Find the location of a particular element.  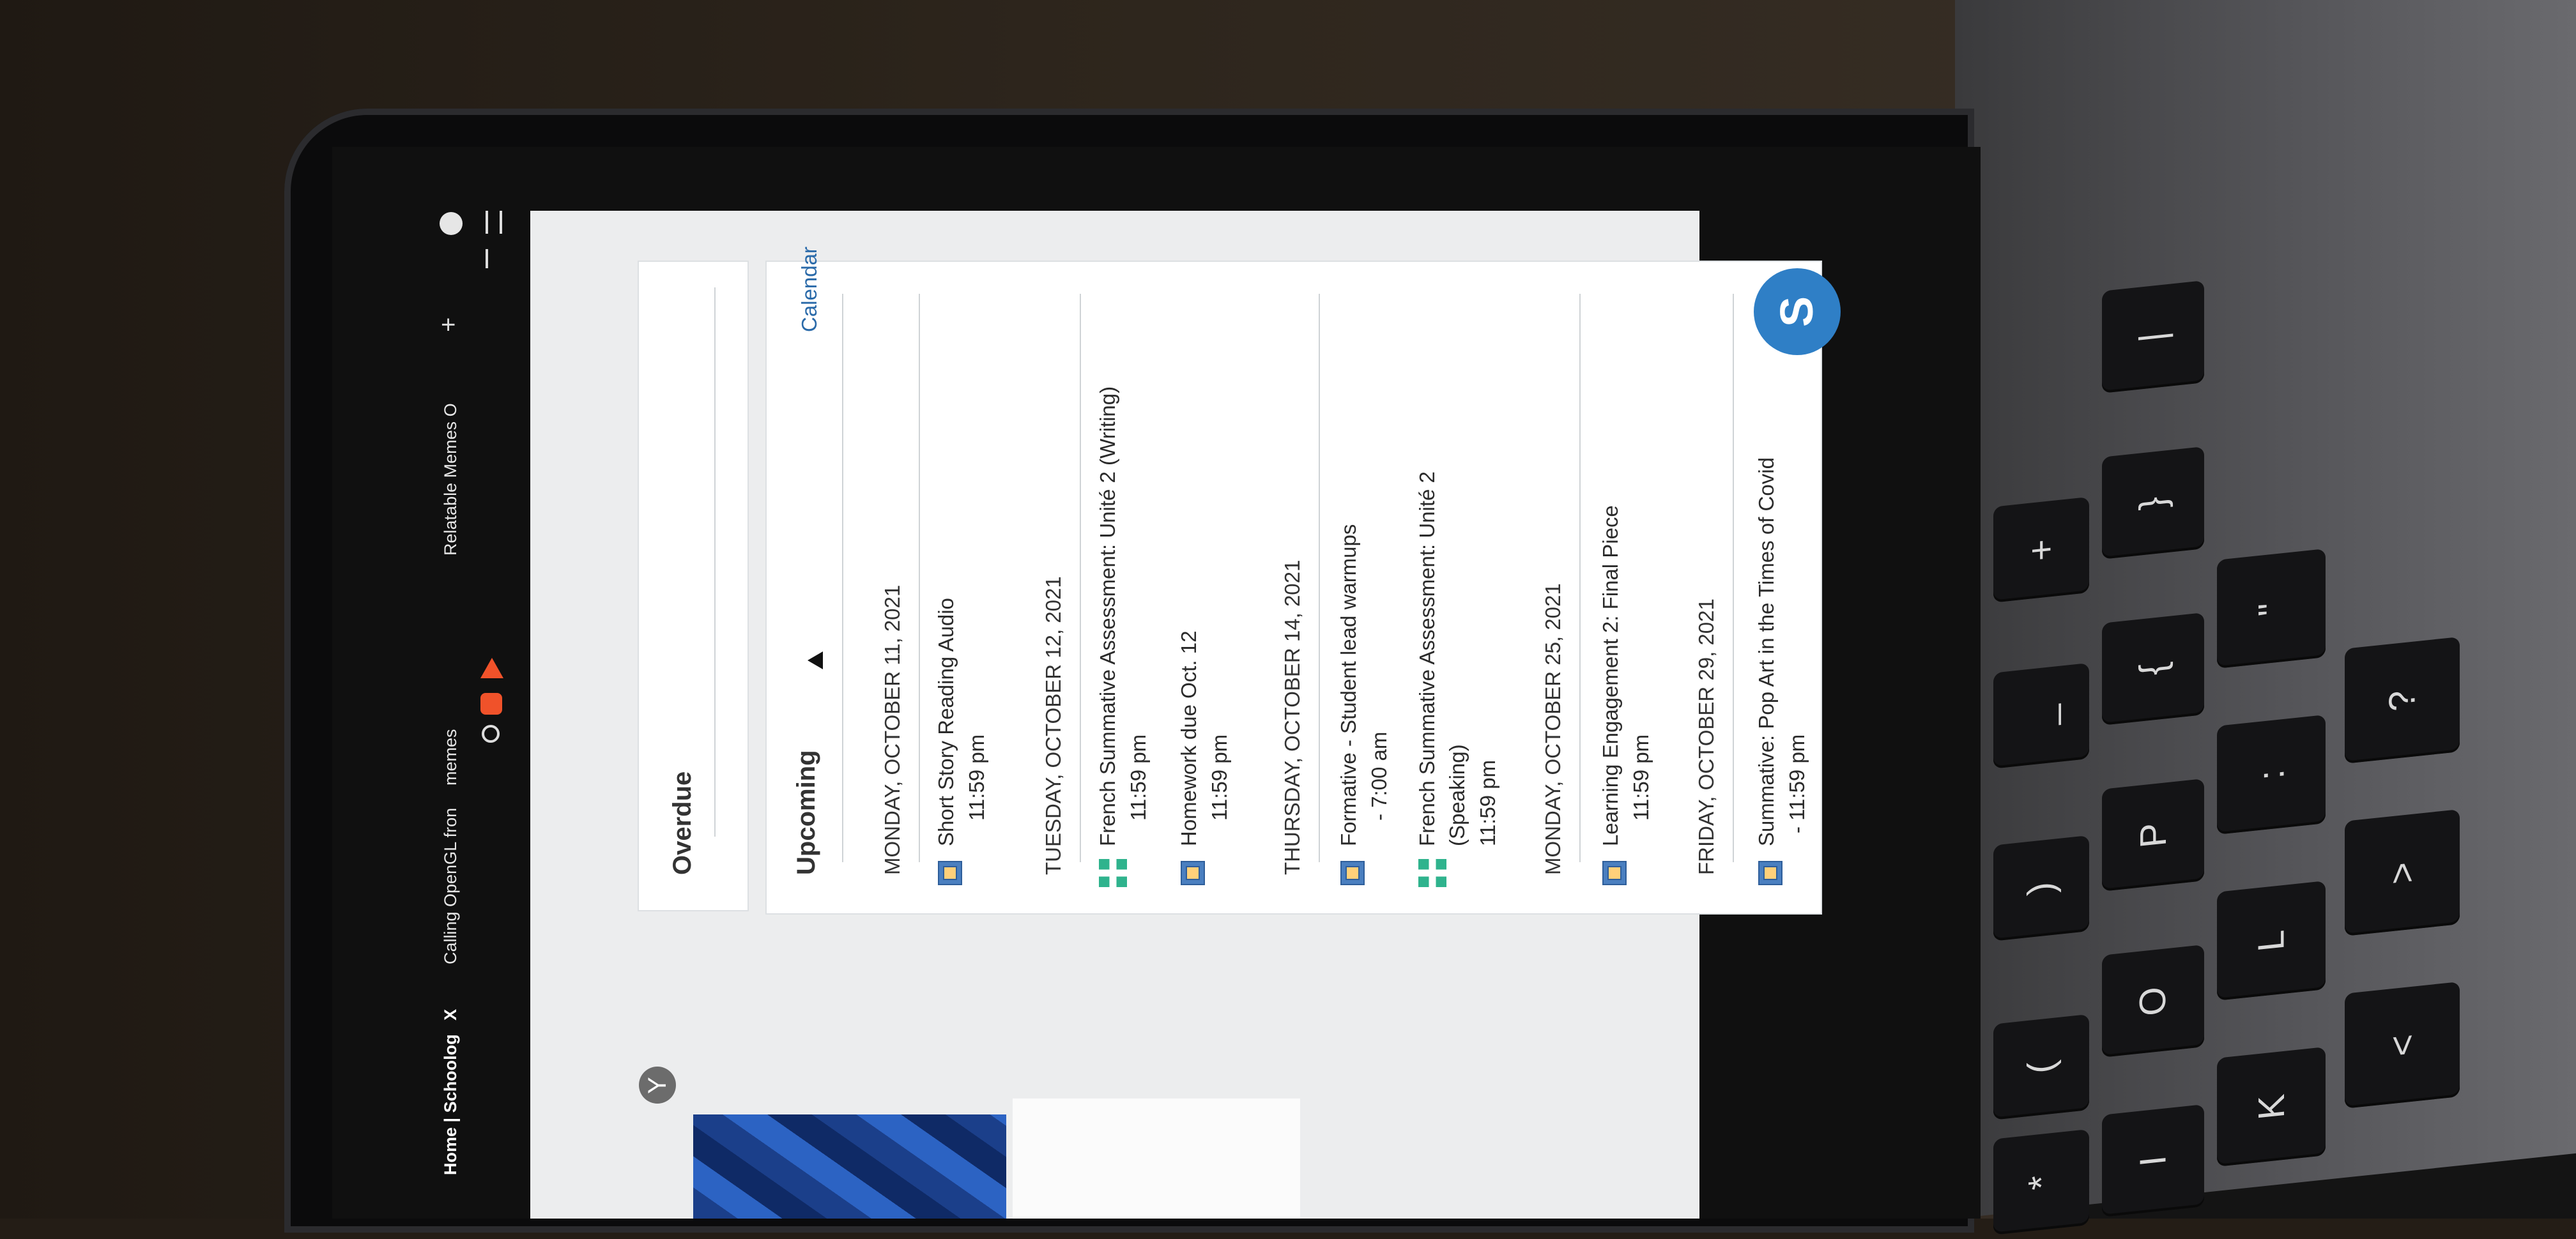

key-brace-open: { is located at coordinates (2153, 669).